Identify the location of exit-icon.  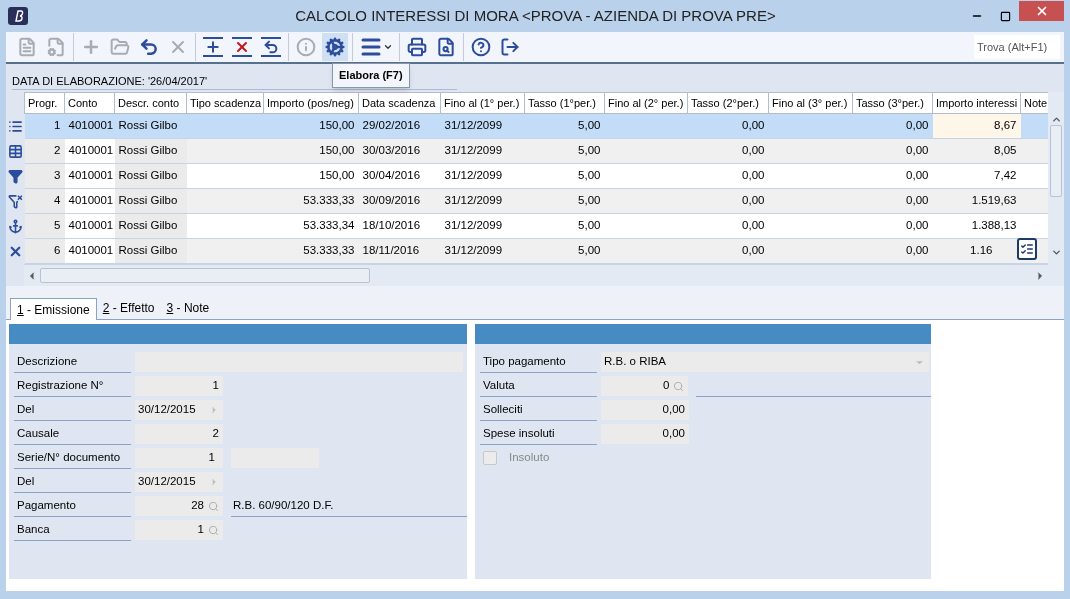
(510, 47).